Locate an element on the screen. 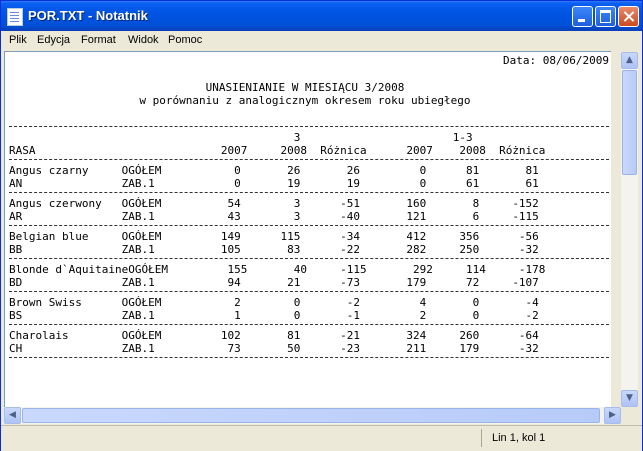 The height and width of the screenshot is (451, 643). table-row-belgian-blue-zab1: BB ZAB.1 105 83 -22 282 250 -32 is located at coordinates (274, 249).